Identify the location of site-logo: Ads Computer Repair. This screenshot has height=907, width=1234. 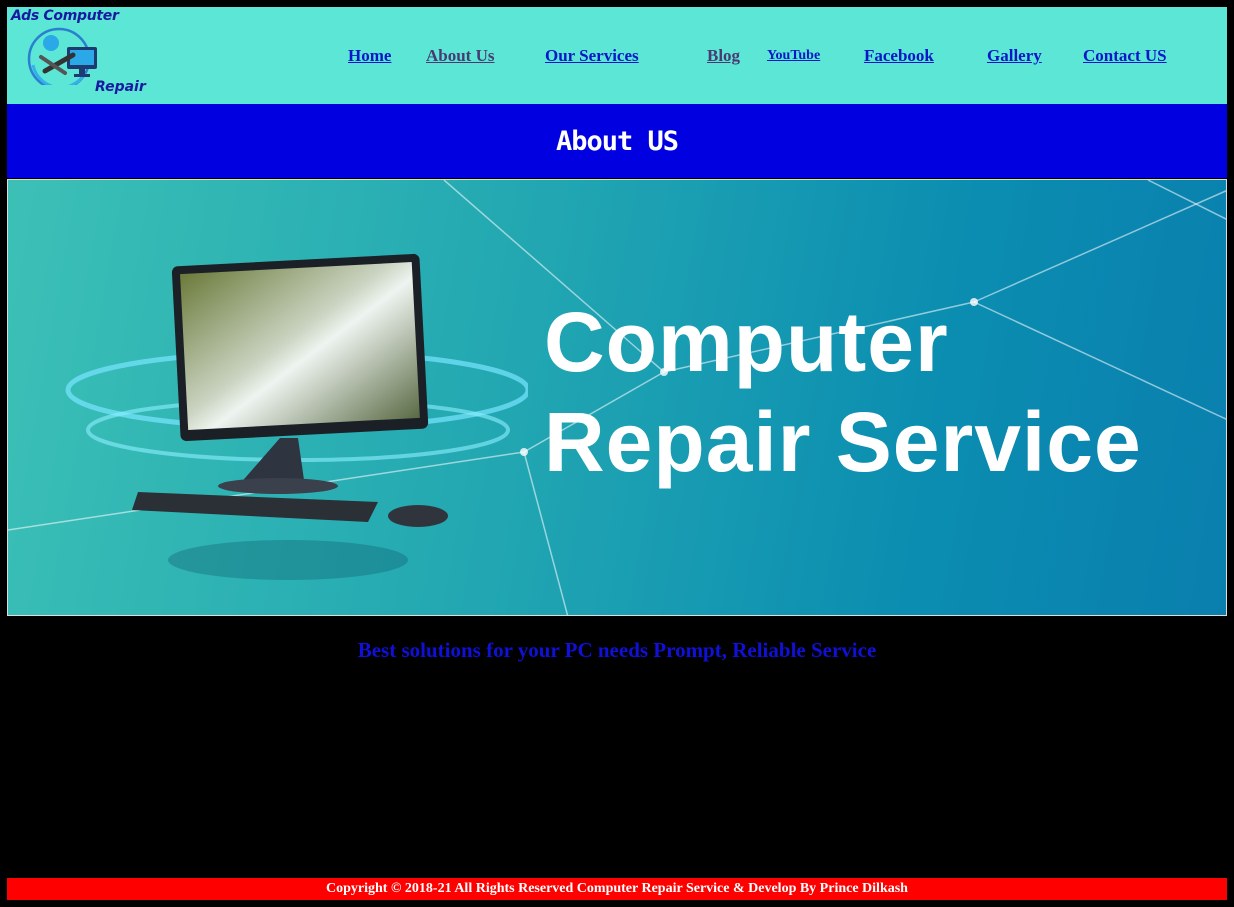
(79, 55).